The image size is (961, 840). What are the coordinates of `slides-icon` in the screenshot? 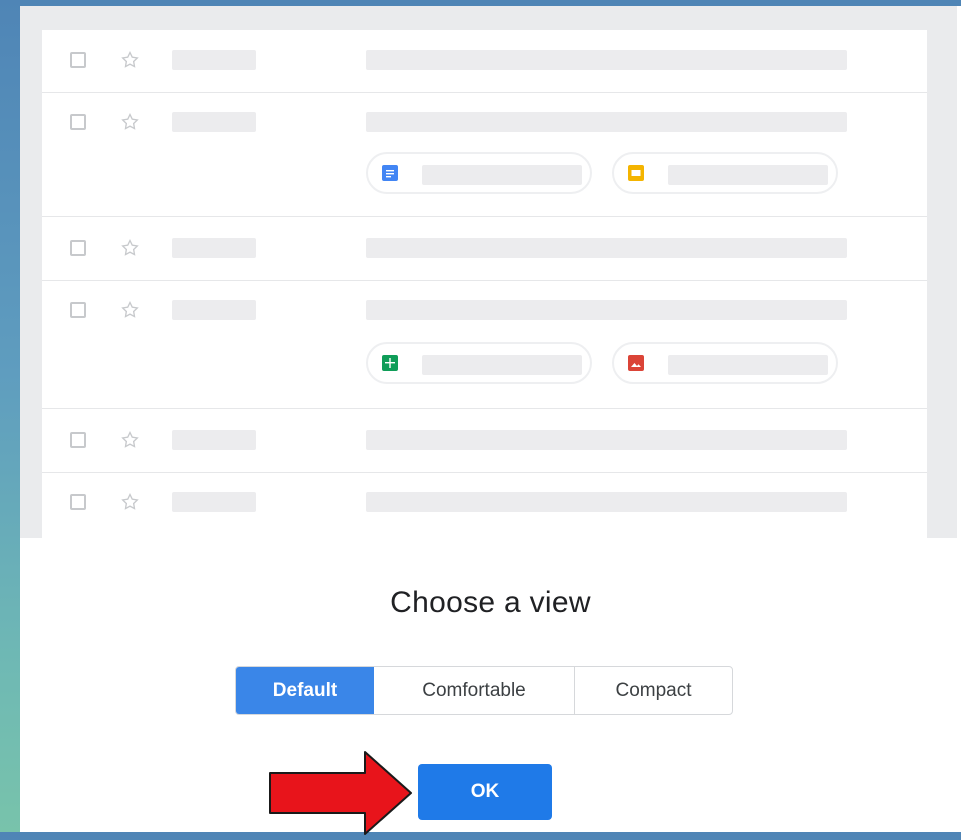 It's located at (636, 173).